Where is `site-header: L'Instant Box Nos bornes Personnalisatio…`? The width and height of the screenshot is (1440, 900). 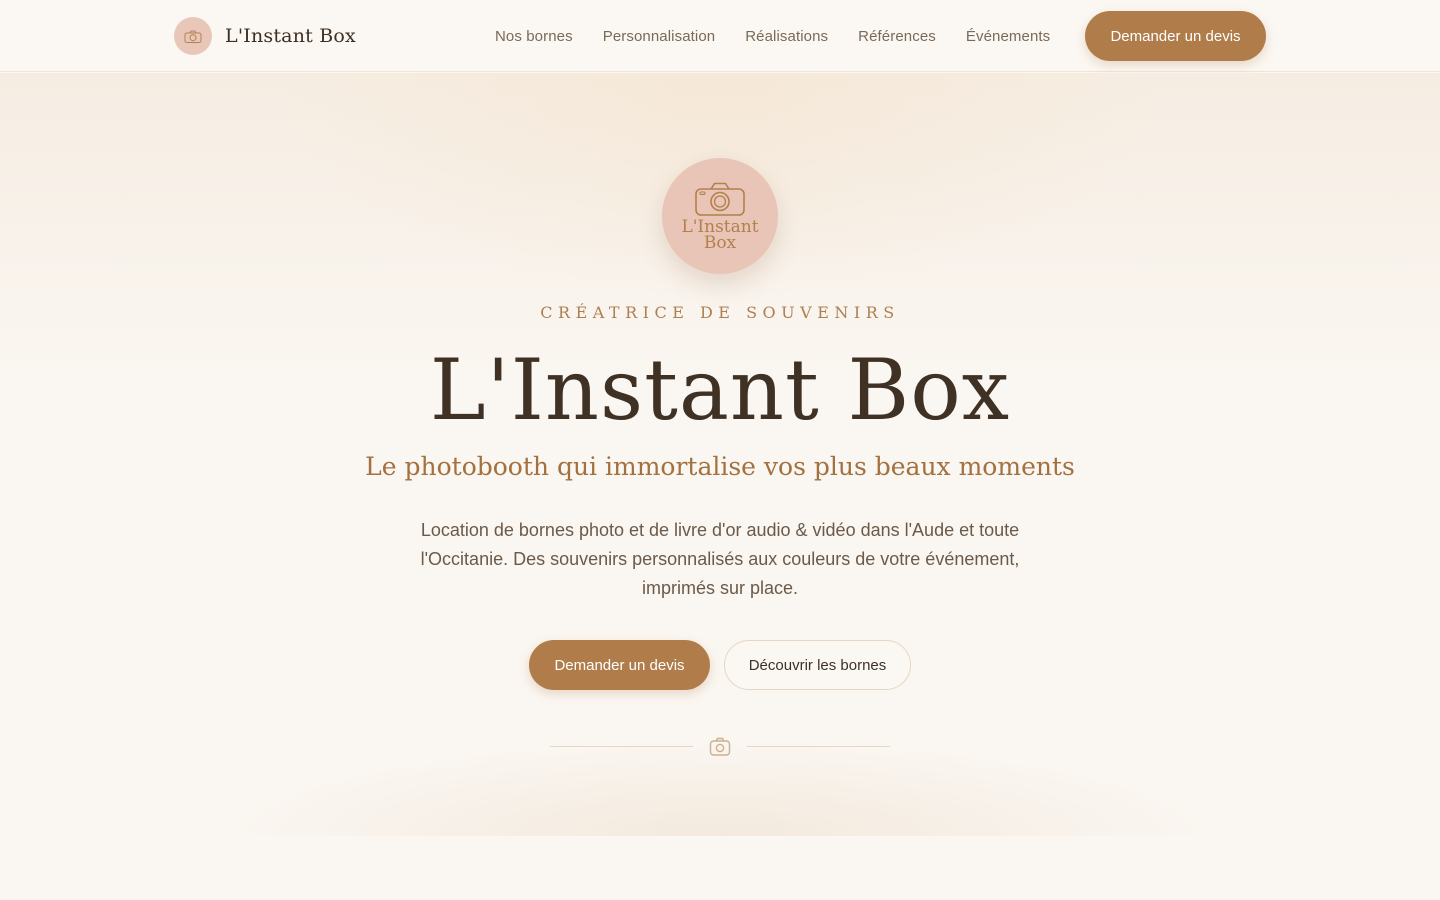
site-header: L'Instant Box Nos bornes Personnalisatio… is located at coordinates (720, 36).